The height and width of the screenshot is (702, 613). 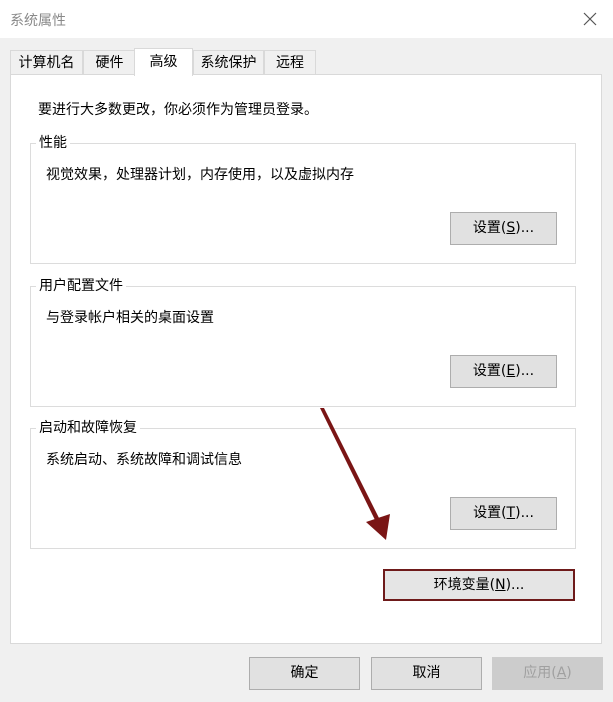 What do you see at coordinates (130, 318) in the screenshot?
I see `user-profiles-description: 与登录帐户相关的桌面设置` at bounding box center [130, 318].